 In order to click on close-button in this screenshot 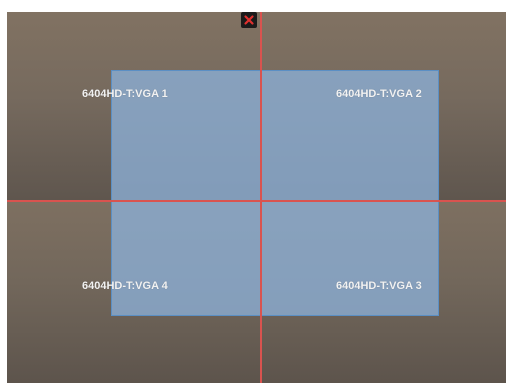, I will do `click(249, 20)`.